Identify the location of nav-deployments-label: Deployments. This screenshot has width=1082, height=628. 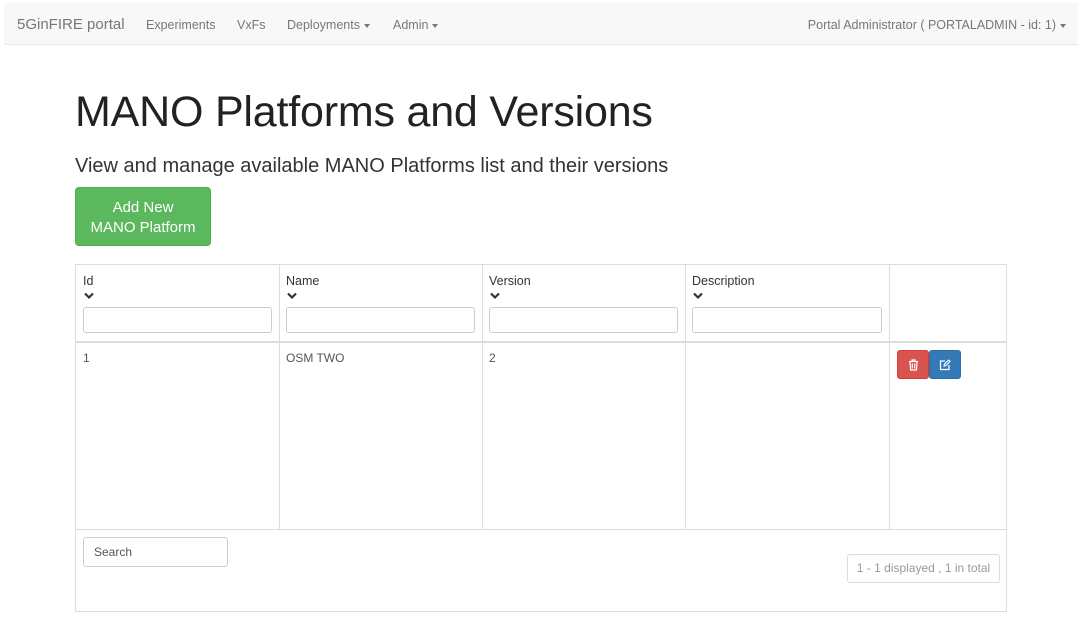
(323, 25).